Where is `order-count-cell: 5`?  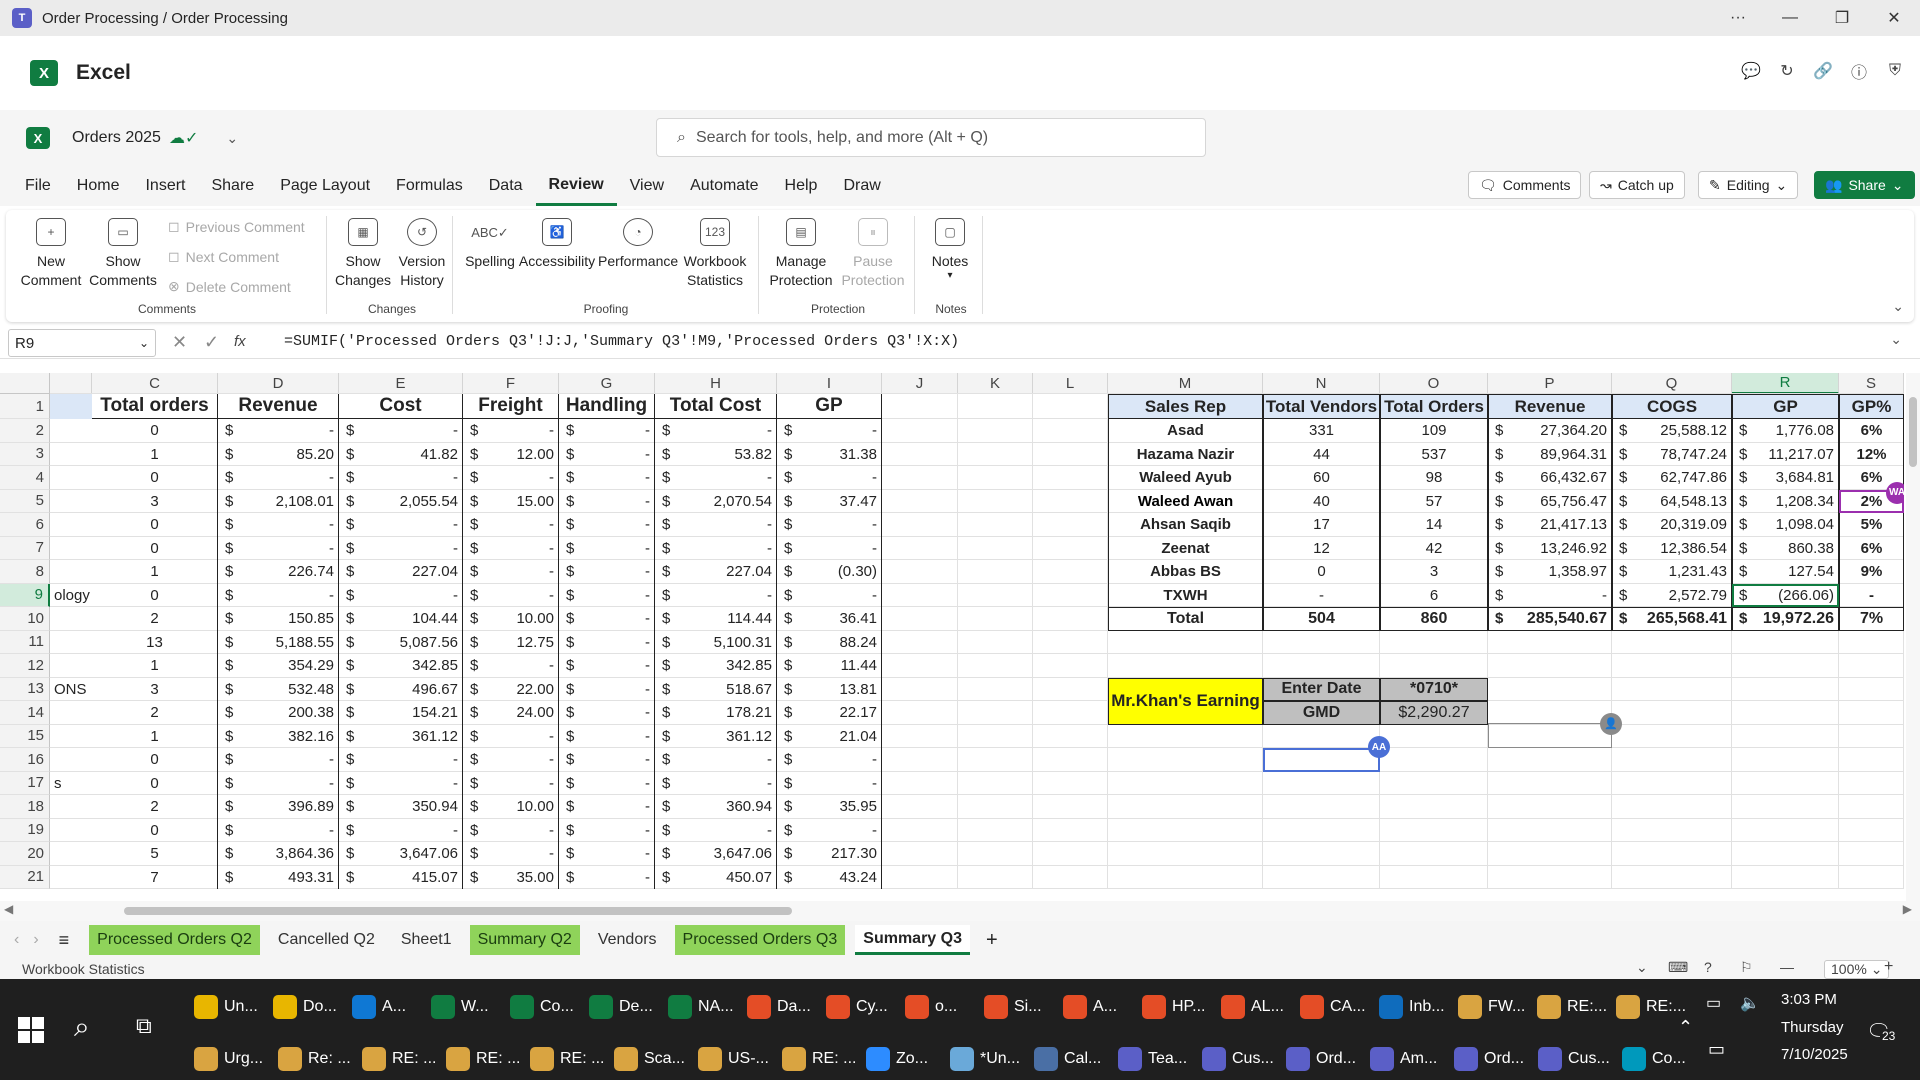 order-count-cell: 5 is located at coordinates (155, 854).